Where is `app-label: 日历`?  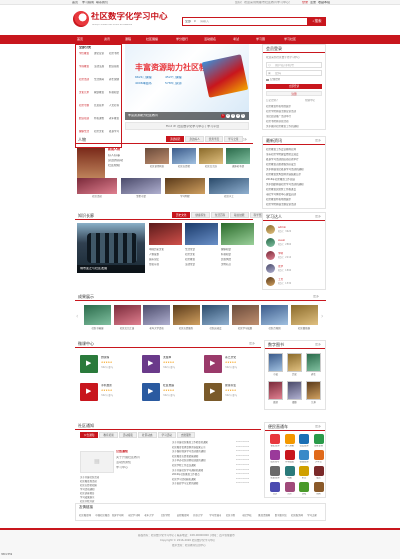
app-label: 日历 is located at coordinates (275, 494).